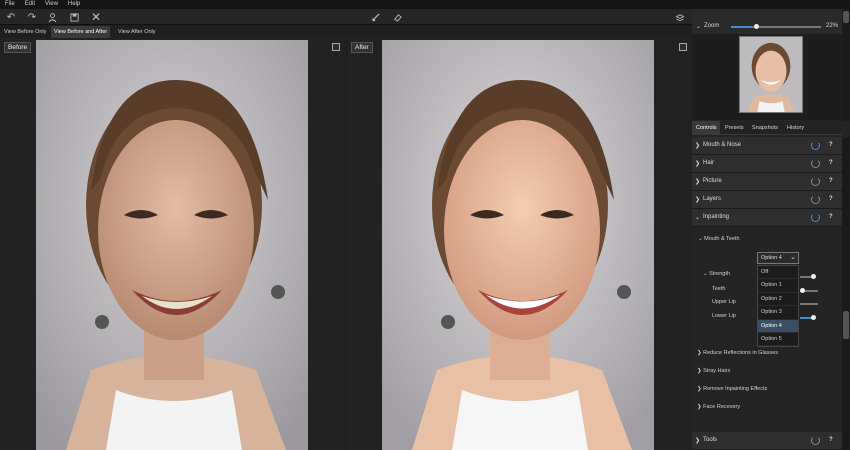 Image resolution: width=850 pixels, height=450 pixels. Describe the element at coordinates (719, 274) in the screenshot. I see `strength-label: Strength` at that location.